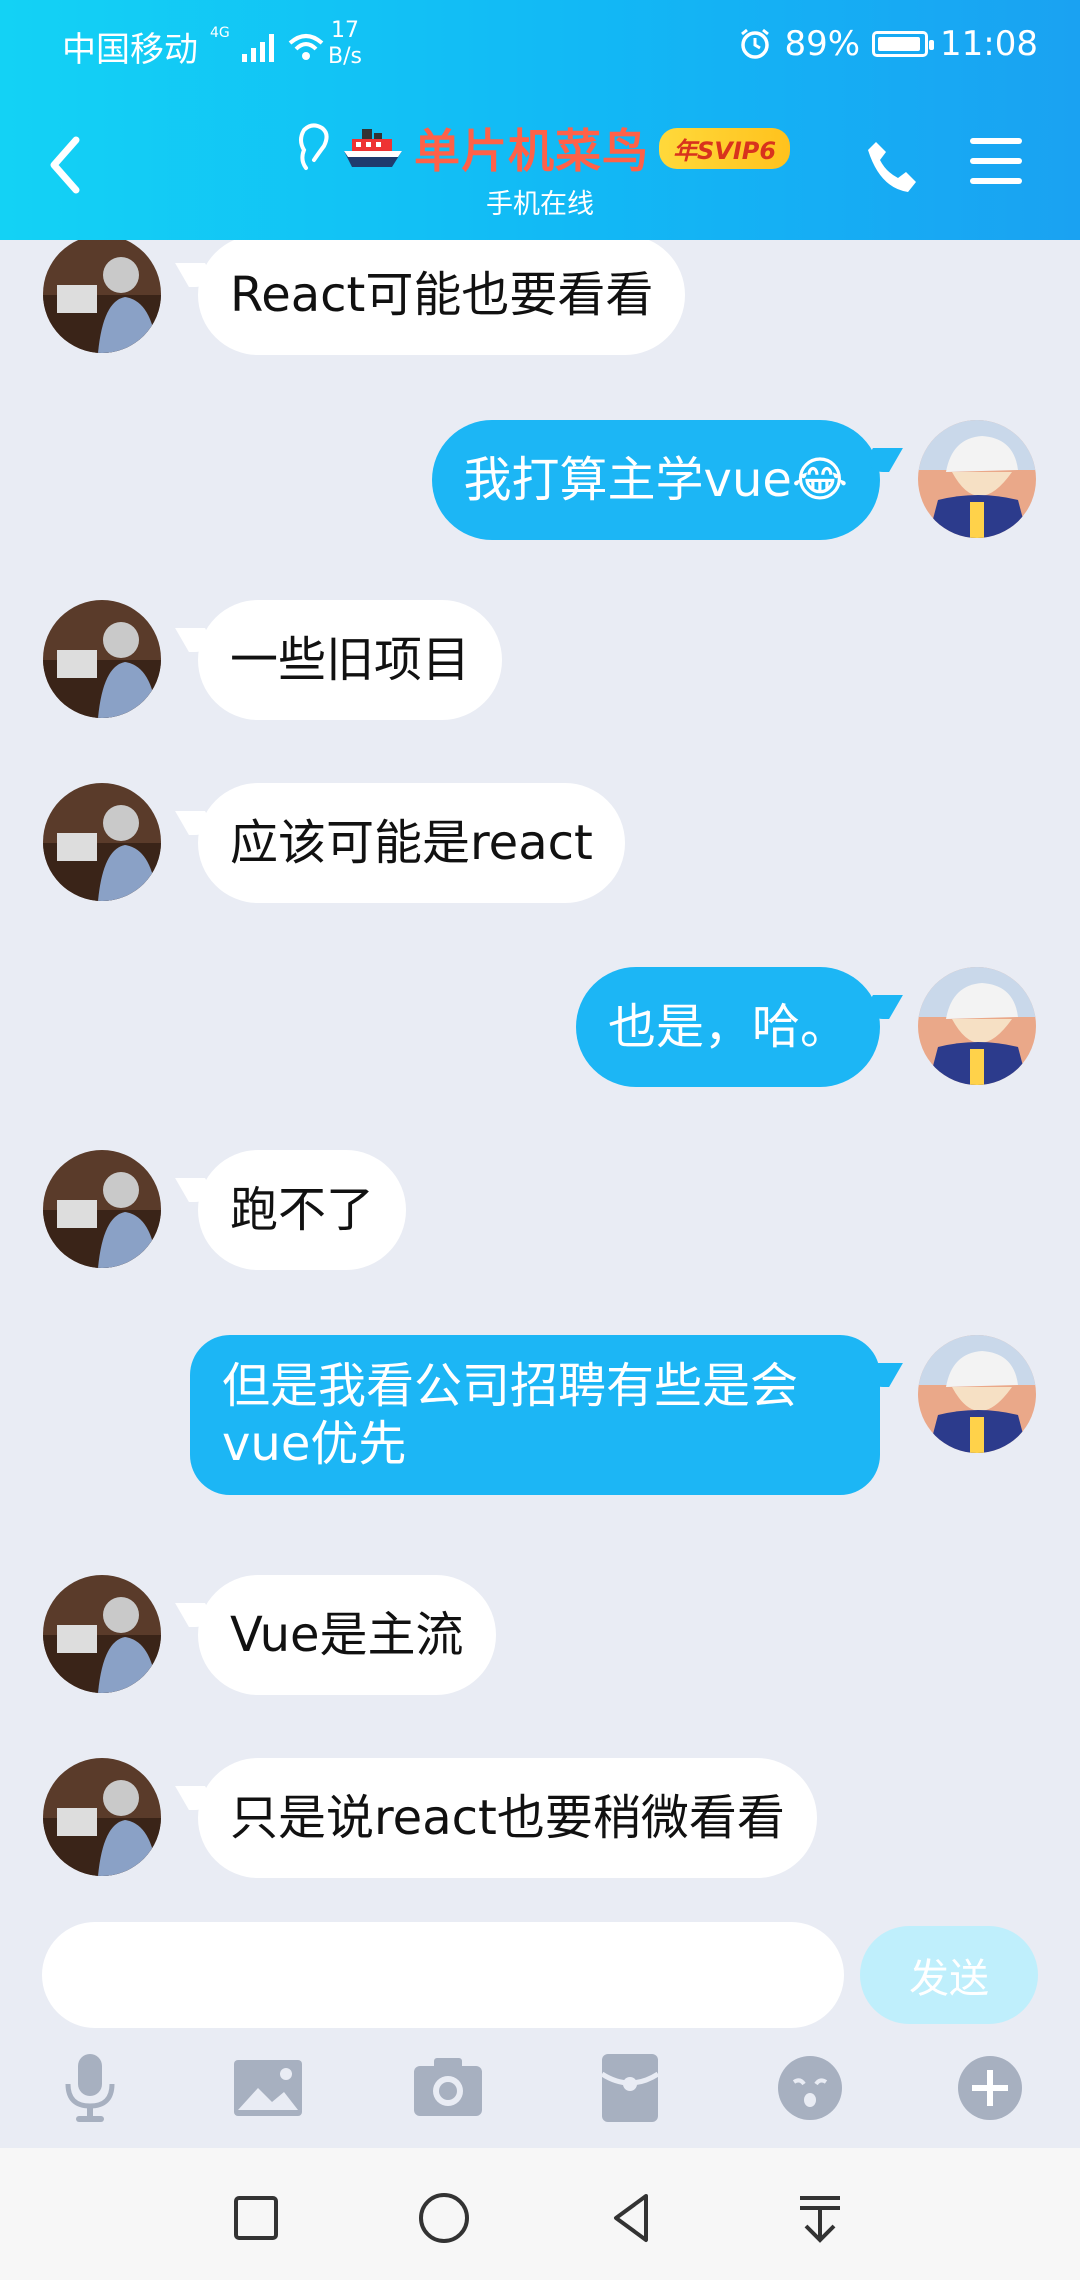  Describe the element at coordinates (442, 297) in the screenshot. I see `incoming-message-bubble: React可能也要看看` at that location.